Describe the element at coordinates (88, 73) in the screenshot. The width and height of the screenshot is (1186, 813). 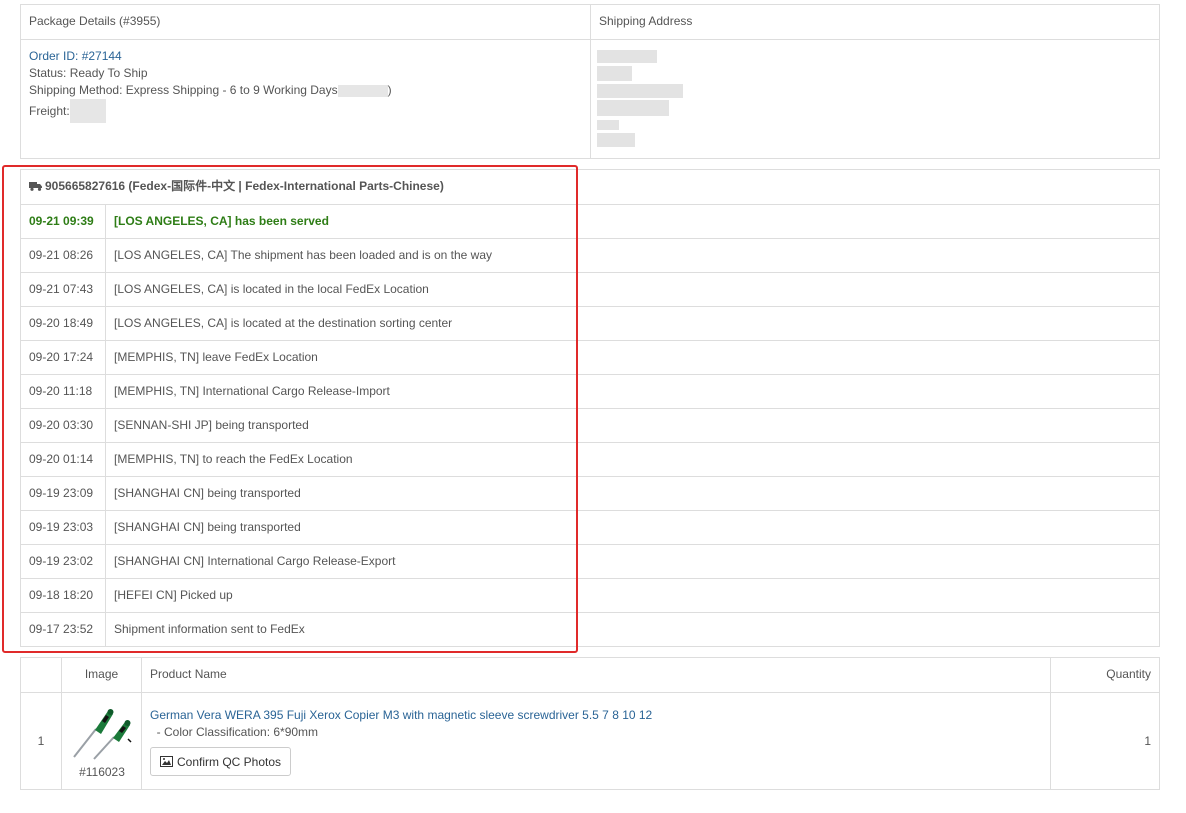
I see `status-line: Status: Ready To Ship` at that location.